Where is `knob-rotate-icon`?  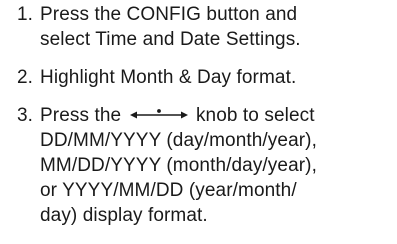 knob-rotate-icon is located at coordinates (158, 114).